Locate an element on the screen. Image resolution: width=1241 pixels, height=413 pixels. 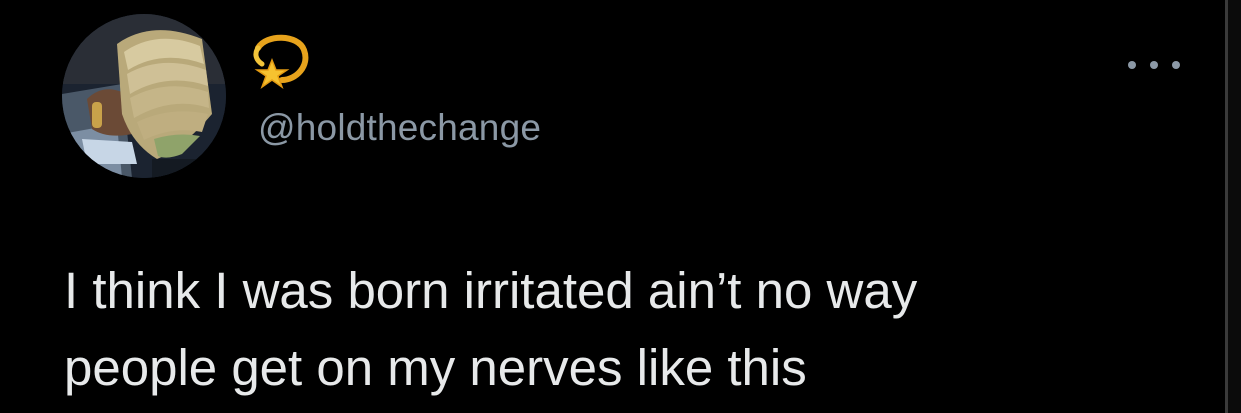
tweet-text-line-2: people get on my nerves like this is located at coordinates (435, 367).